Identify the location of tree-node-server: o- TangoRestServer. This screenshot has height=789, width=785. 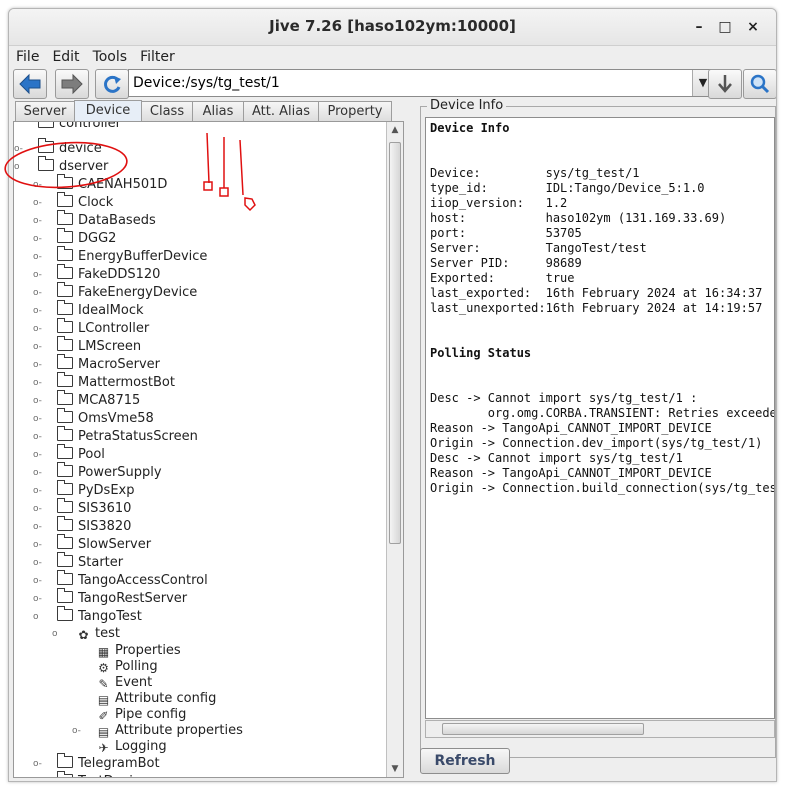
(110, 598).